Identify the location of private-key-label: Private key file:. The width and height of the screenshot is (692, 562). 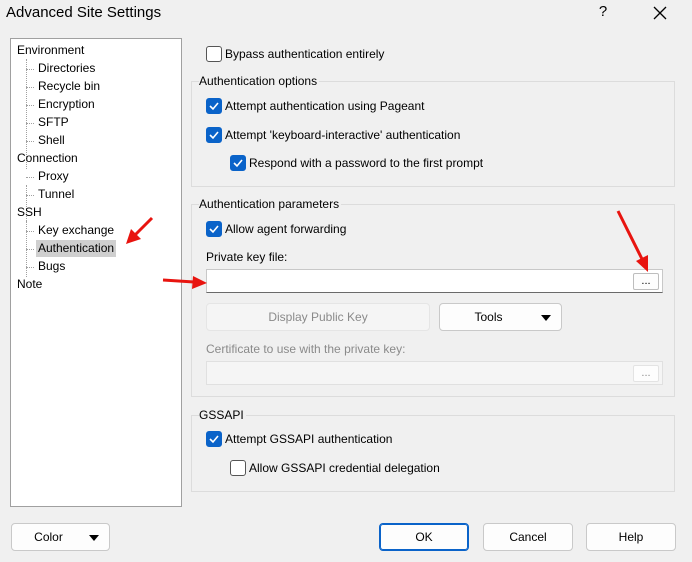
(247, 257).